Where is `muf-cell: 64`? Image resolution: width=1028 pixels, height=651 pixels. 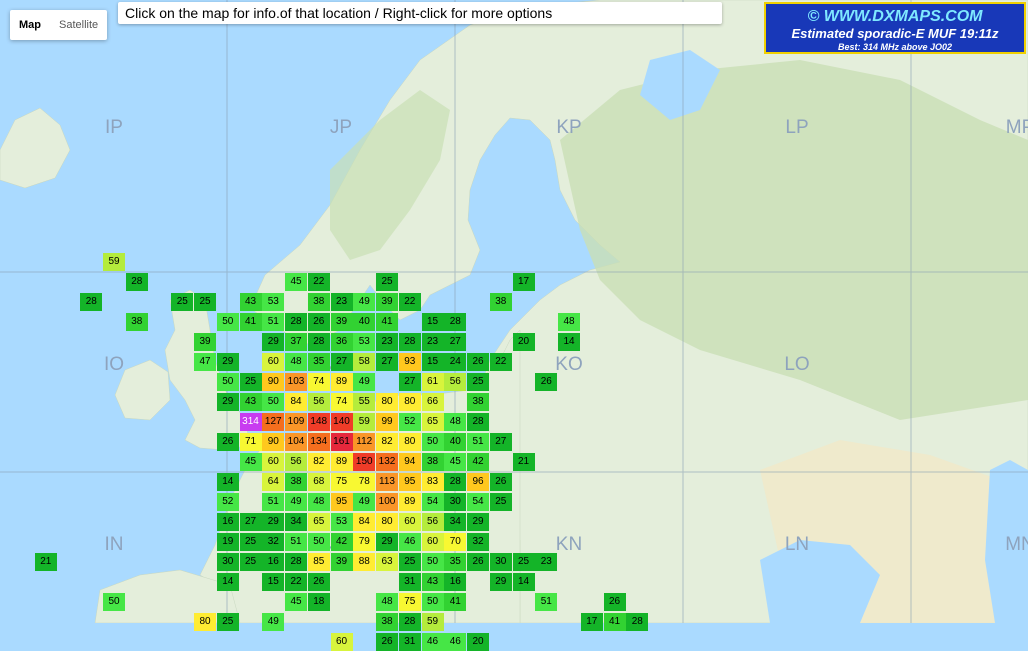
muf-cell: 64 is located at coordinates (273, 482).